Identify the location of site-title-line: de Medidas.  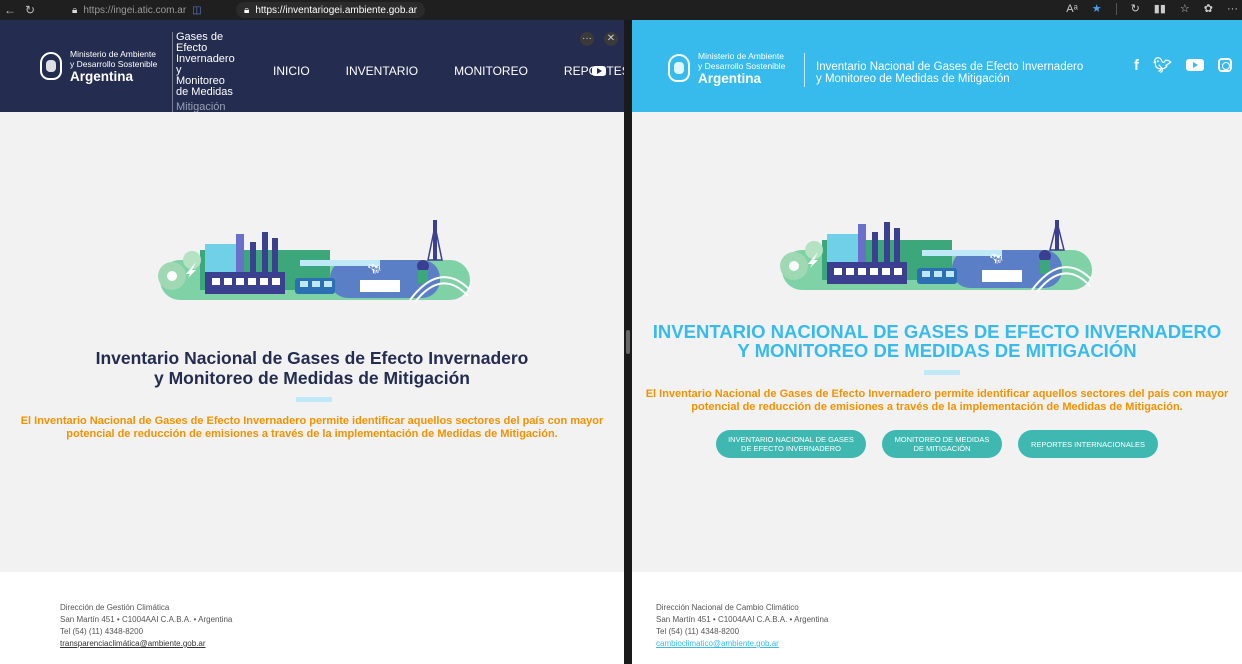
(204, 92).